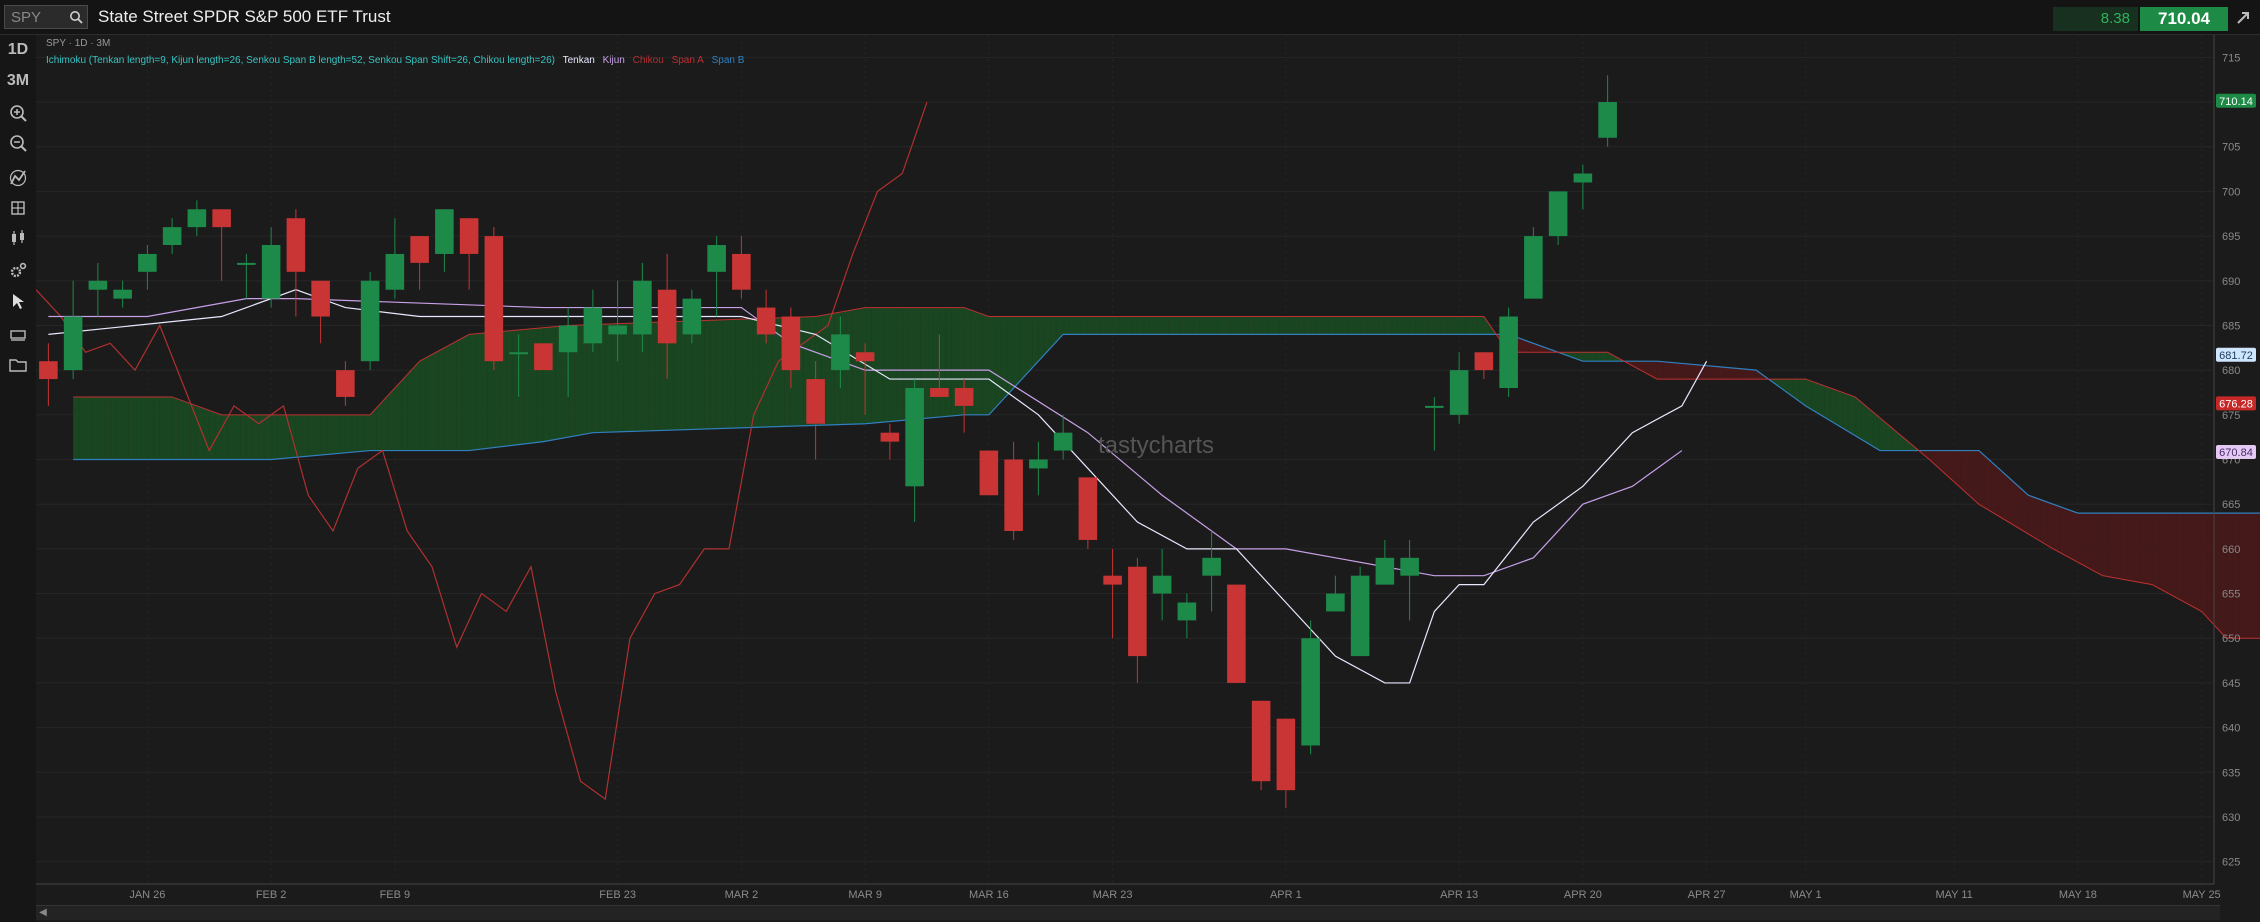 The width and height of the screenshot is (2260, 922). Describe the element at coordinates (18, 143) in the screenshot. I see `zoom-out-icon` at that location.